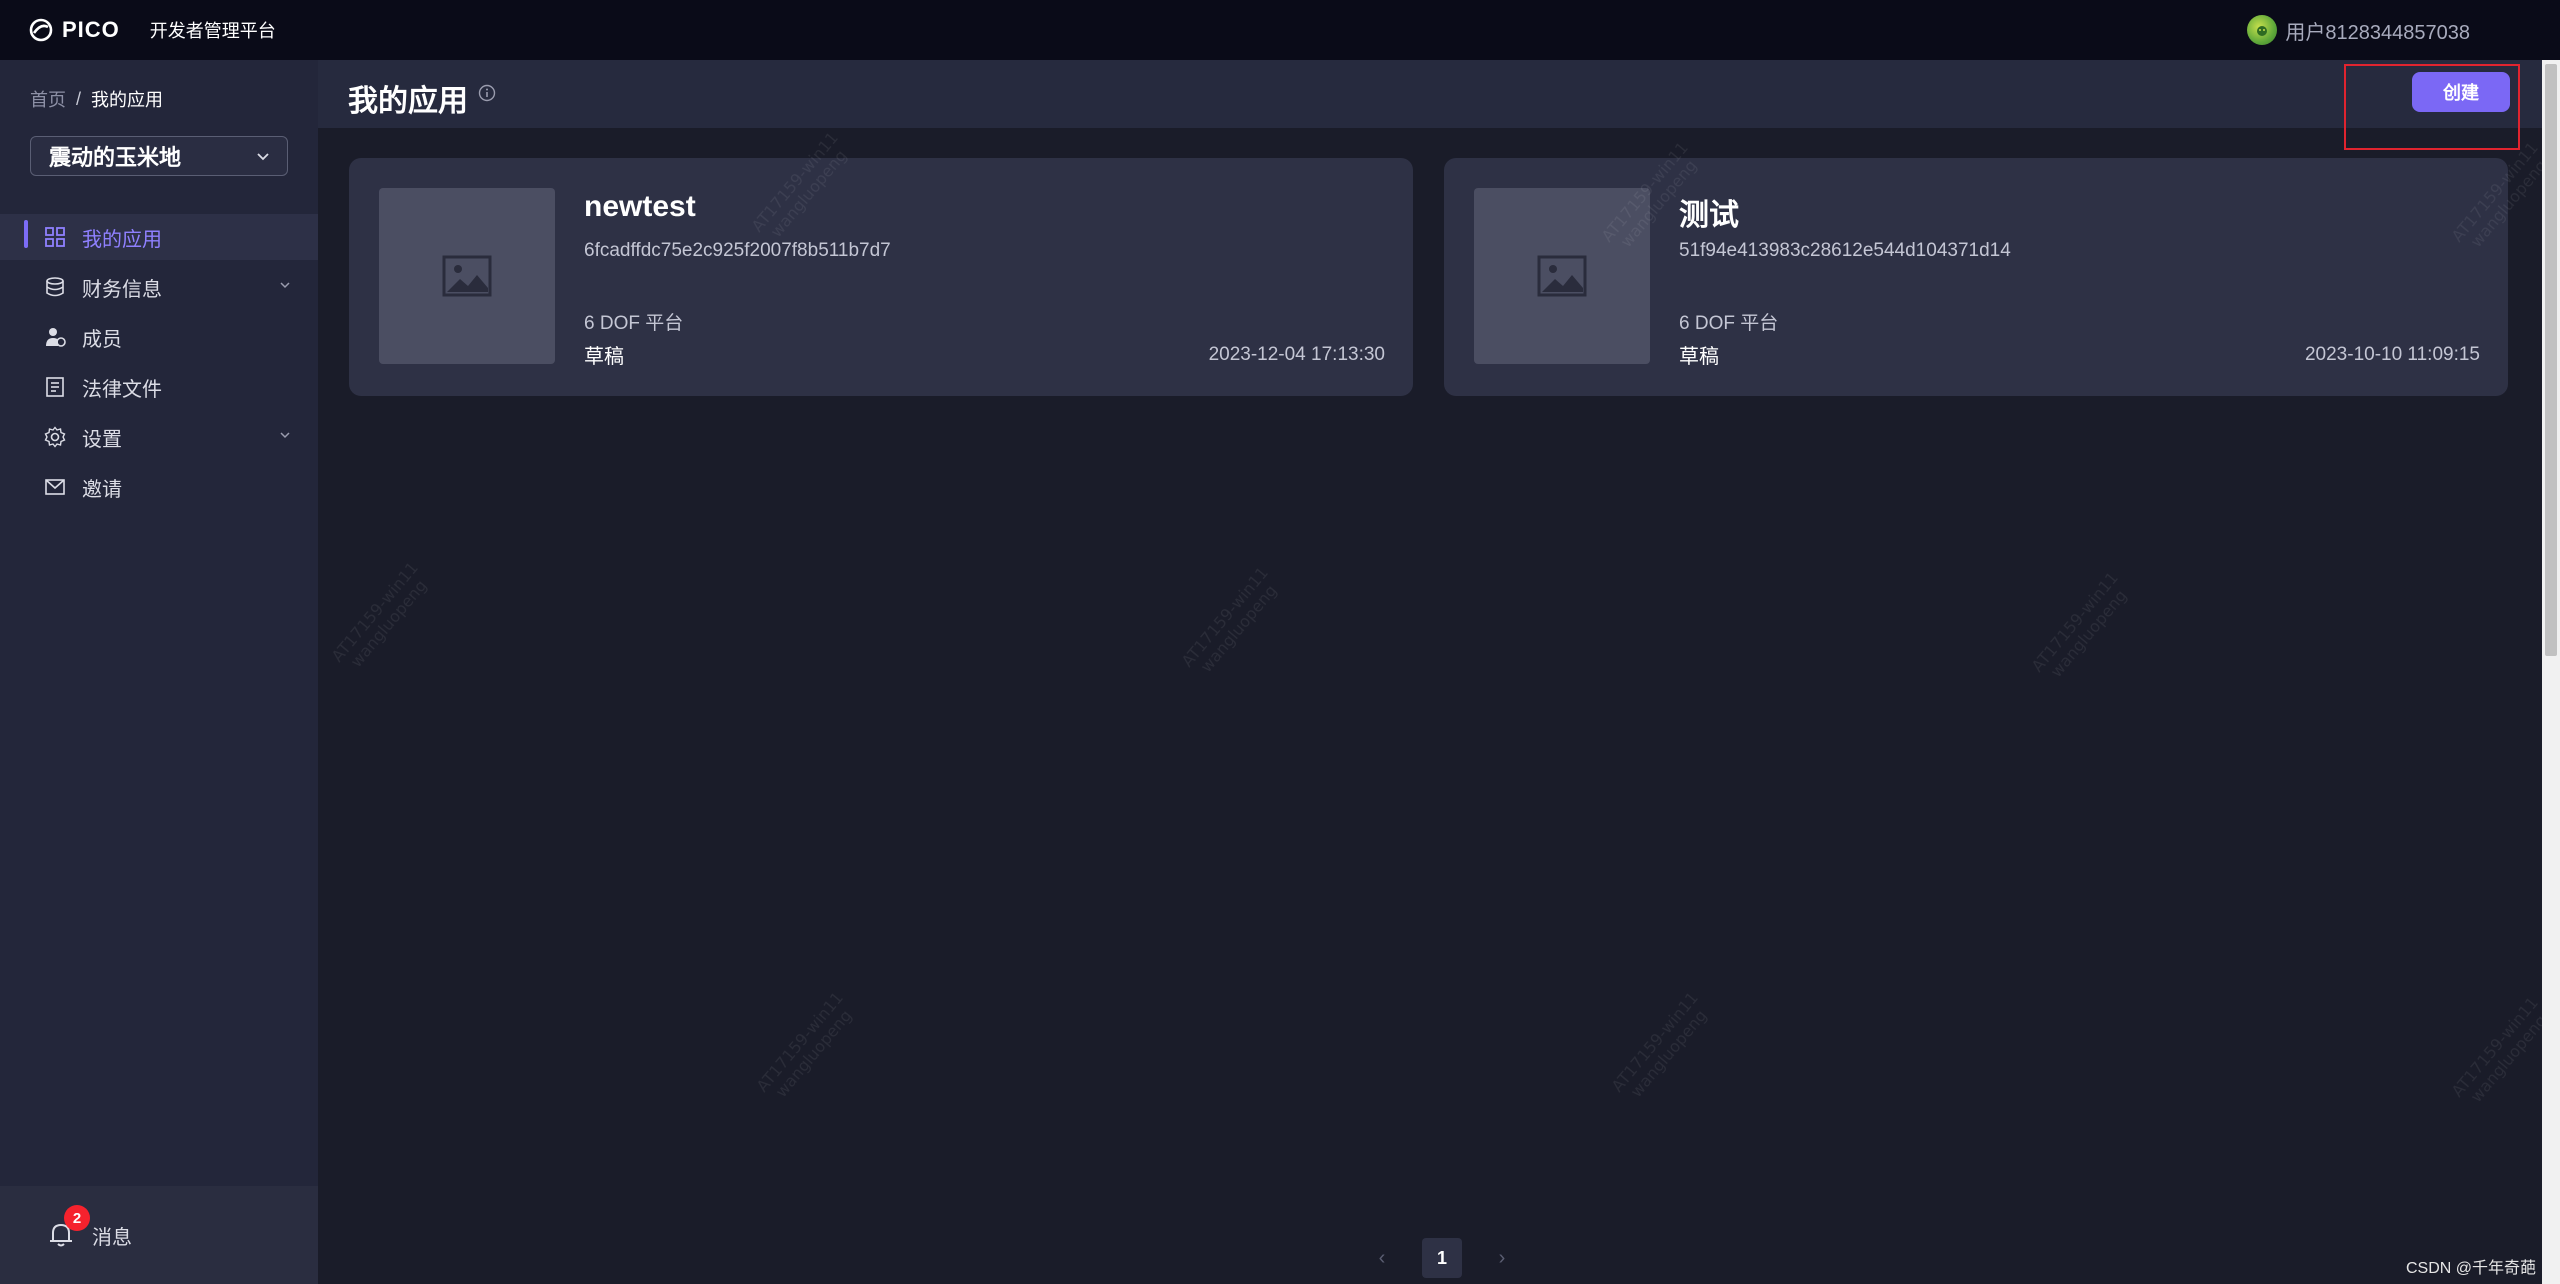  What do you see at coordinates (640, 206) in the screenshot?
I see `app-name: newtest` at bounding box center [640, 206].